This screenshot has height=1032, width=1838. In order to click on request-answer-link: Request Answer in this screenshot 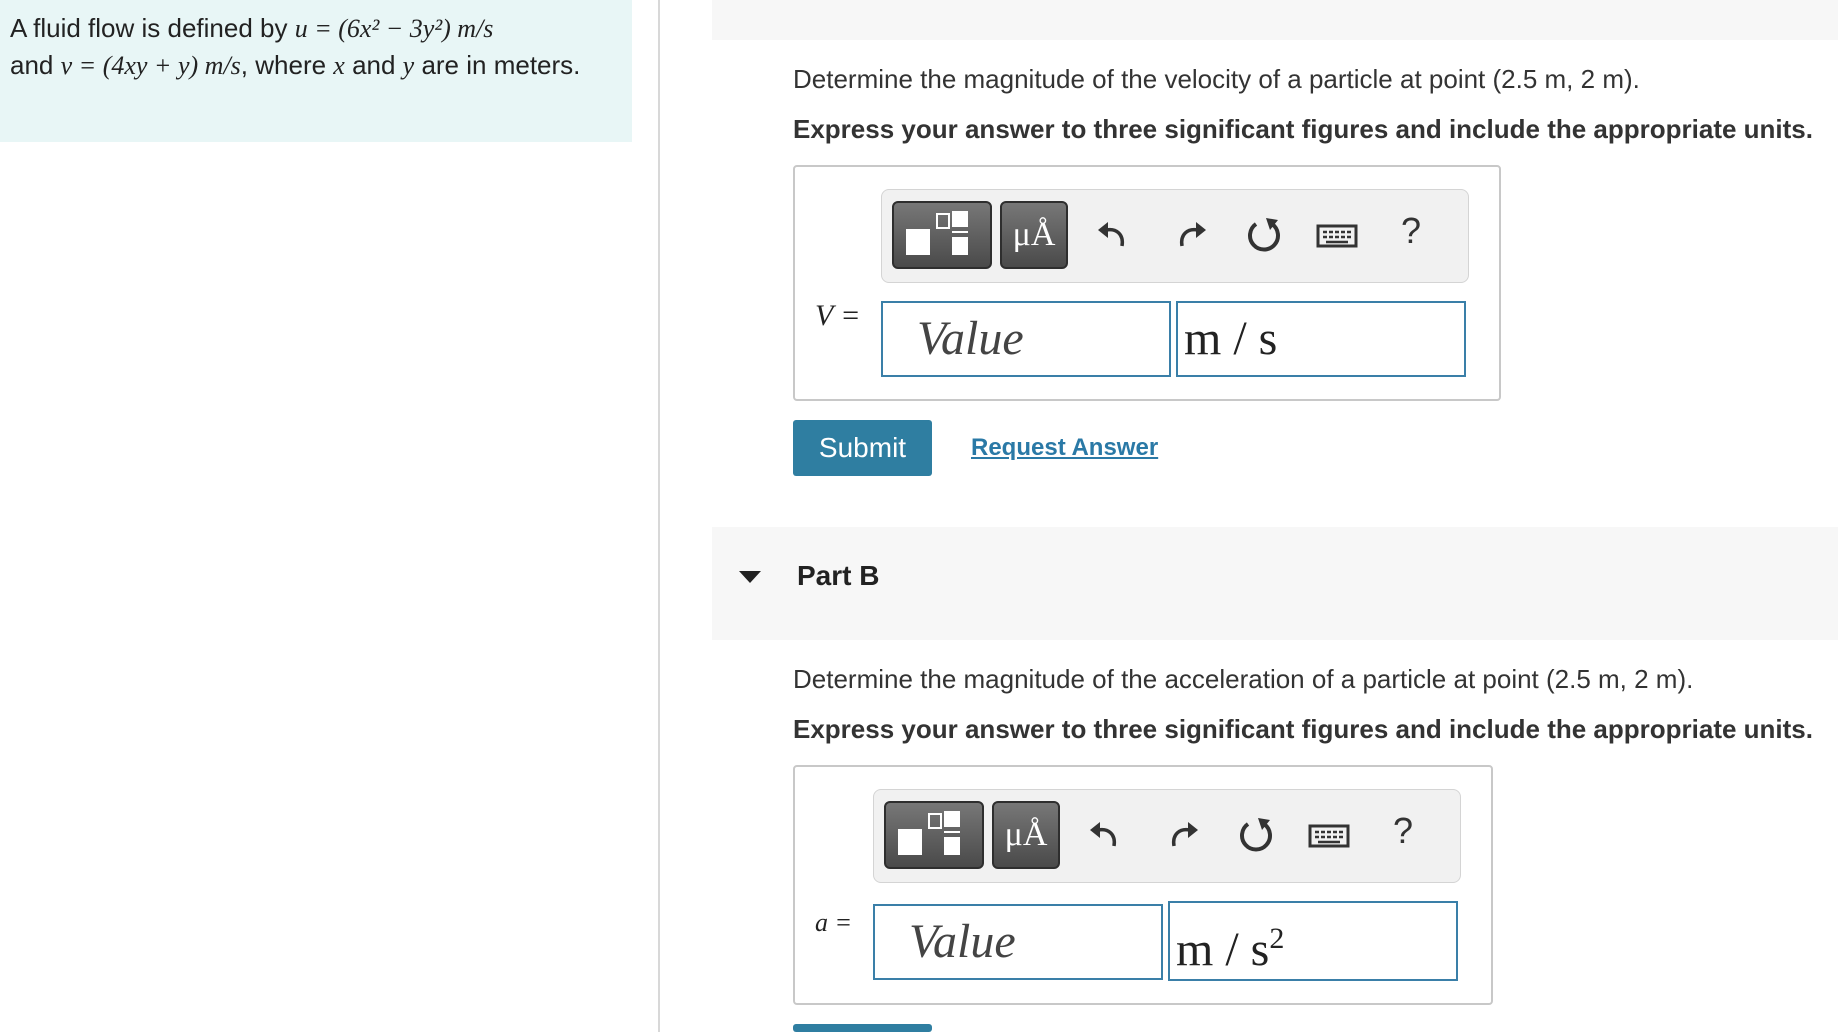, I will do `click(1064, 448)`.